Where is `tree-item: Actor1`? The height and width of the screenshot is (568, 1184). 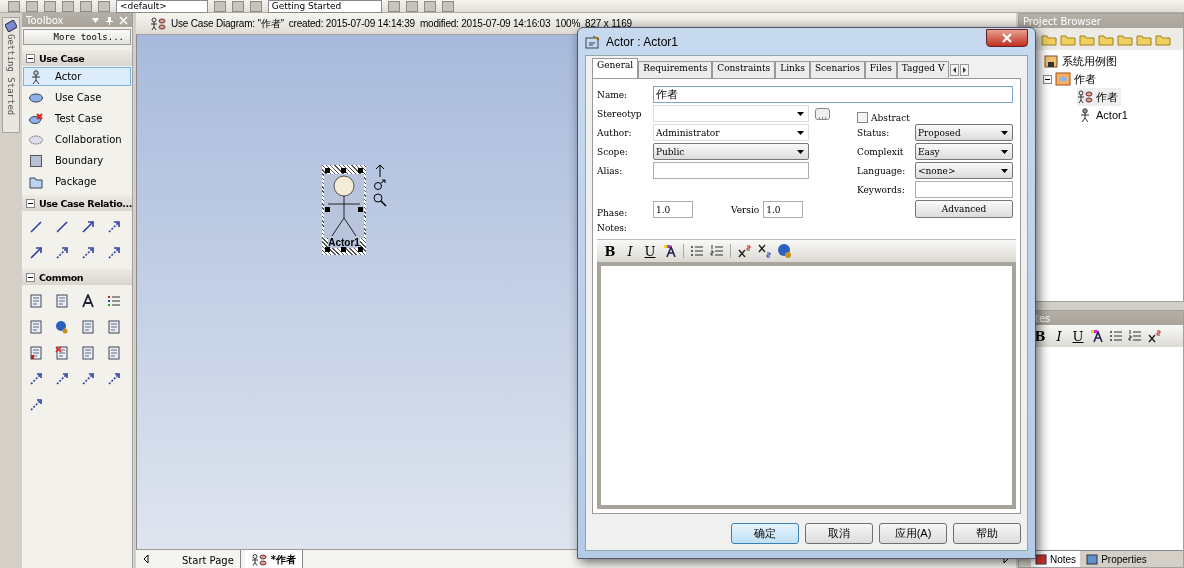 tree-item: Actor1 is located at coordinates (1104, 115).